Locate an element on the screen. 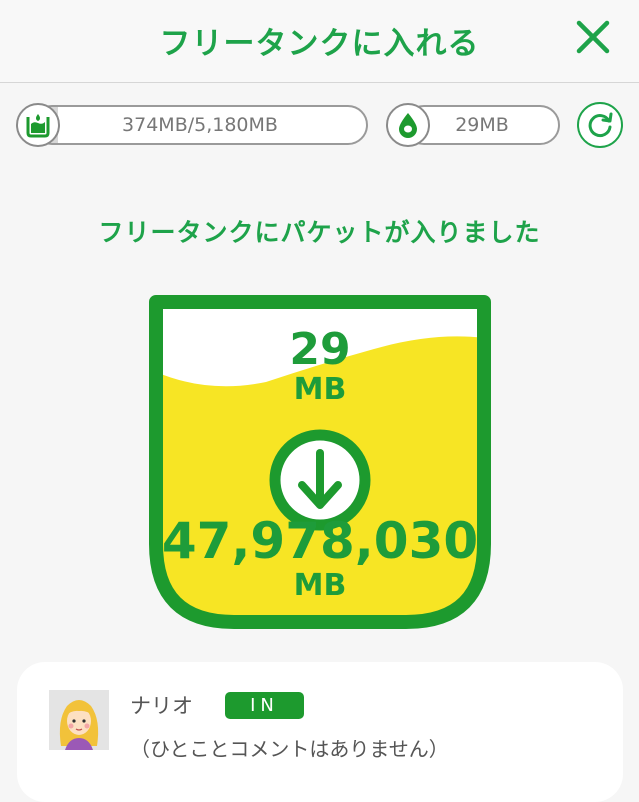  user-comment: （ひとことコメントはありません） is located at coordinates (289, 749).